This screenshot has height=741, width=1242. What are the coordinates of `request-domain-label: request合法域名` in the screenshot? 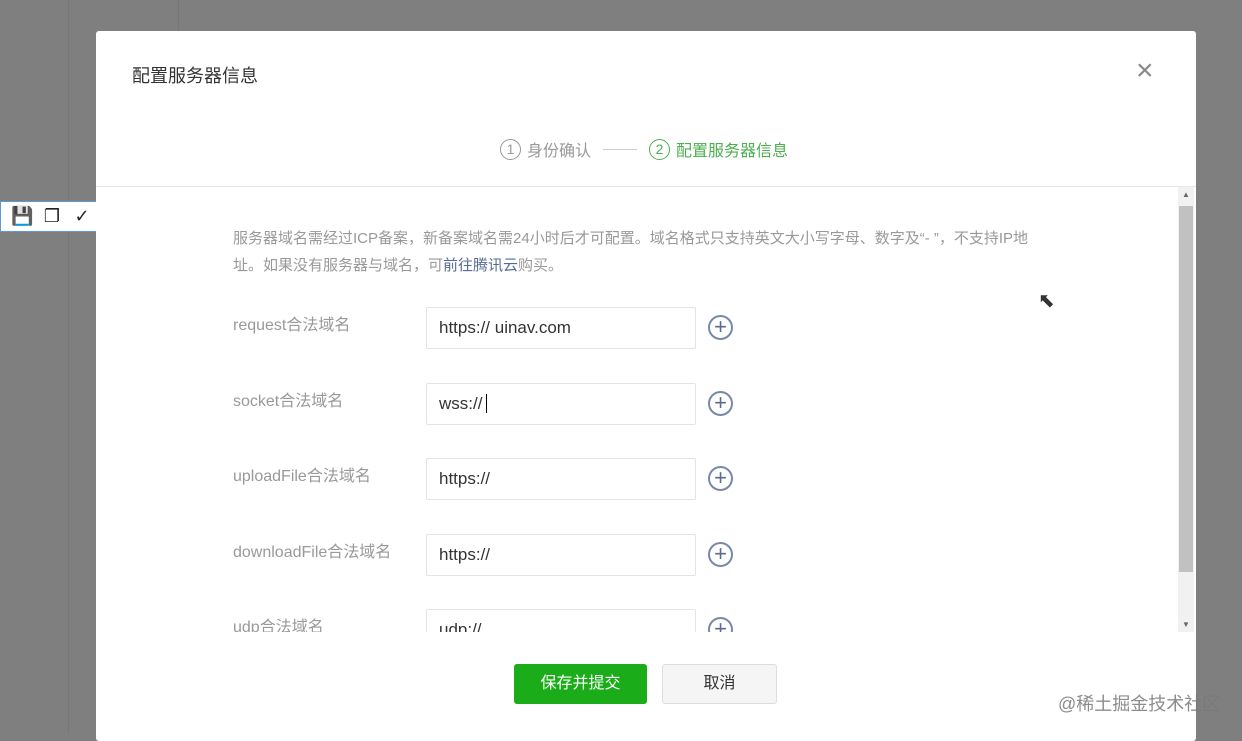 It's located at (292, 325).